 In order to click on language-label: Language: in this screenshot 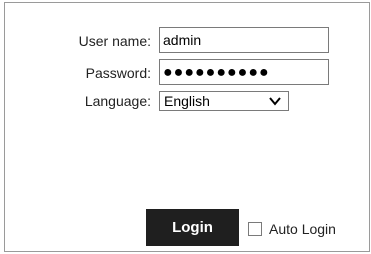, I will do `click(117, 101)`.